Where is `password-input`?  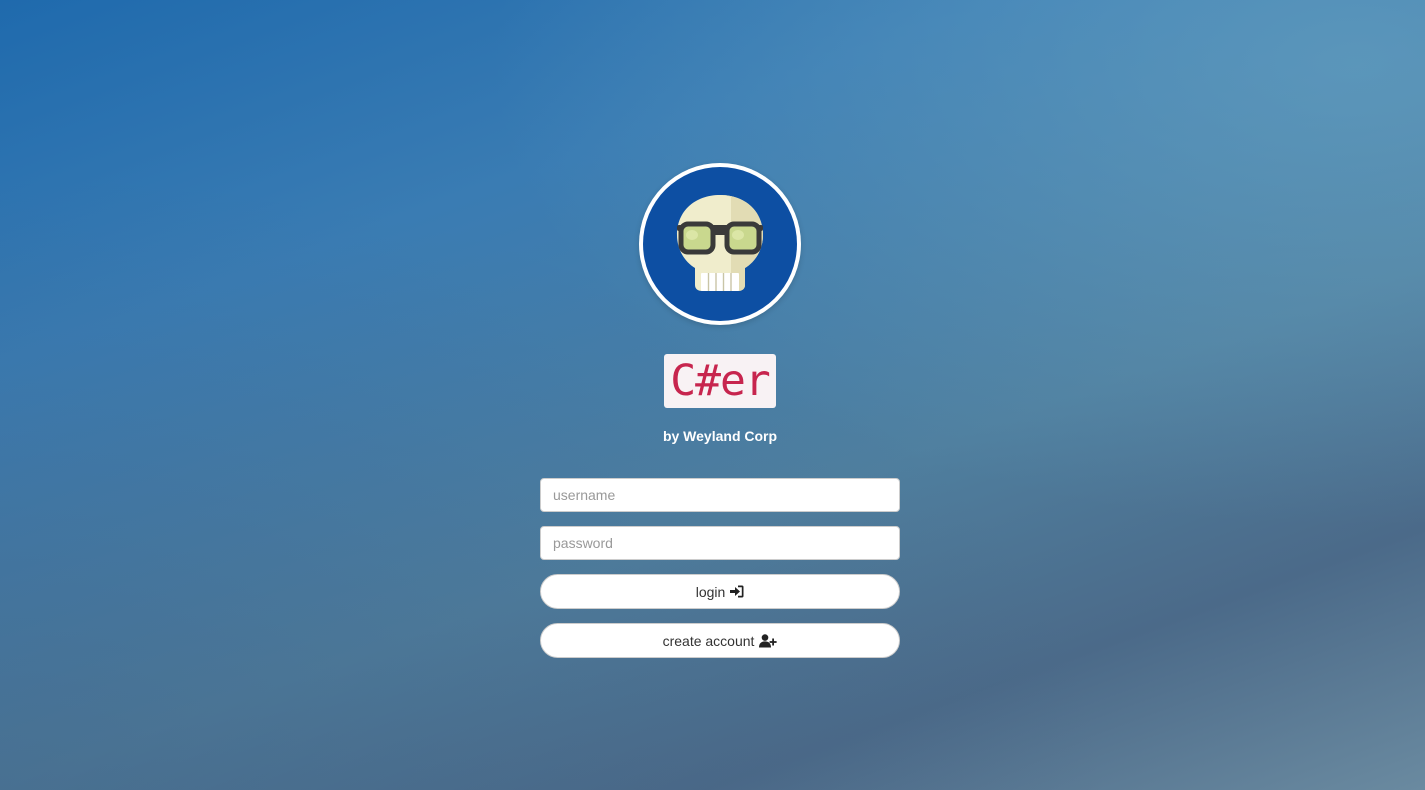
password-input is located at coordinates (720, 543).